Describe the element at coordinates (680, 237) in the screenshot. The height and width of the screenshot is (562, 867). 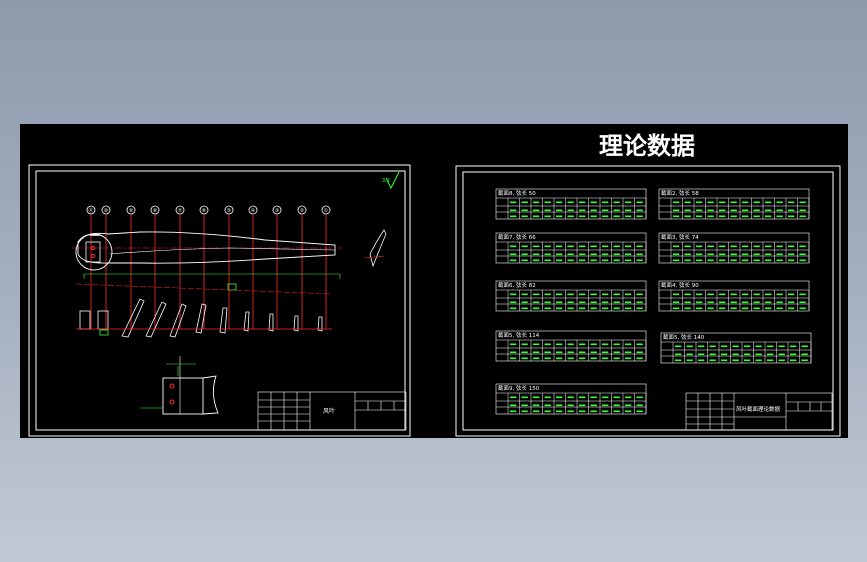
I see `section-table-label: 截面3, 弦长 74` at that location.